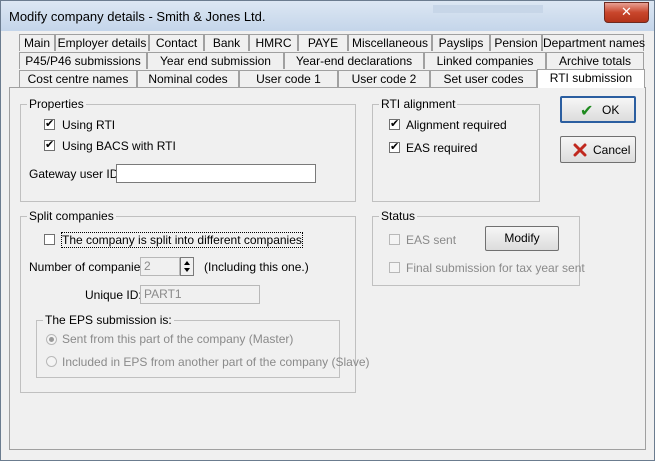  I want to click on tab-main: Main, so click(37, 42).